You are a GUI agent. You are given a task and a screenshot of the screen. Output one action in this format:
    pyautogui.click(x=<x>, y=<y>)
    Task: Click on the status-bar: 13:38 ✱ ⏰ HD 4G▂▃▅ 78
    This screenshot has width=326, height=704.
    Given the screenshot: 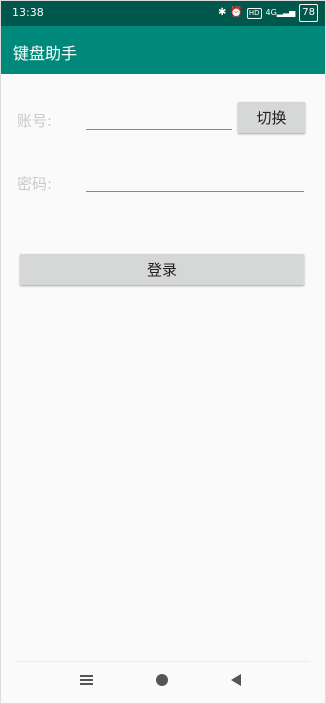 What is the action you would take?
    pyautogui.click(x=163, y=13)
    